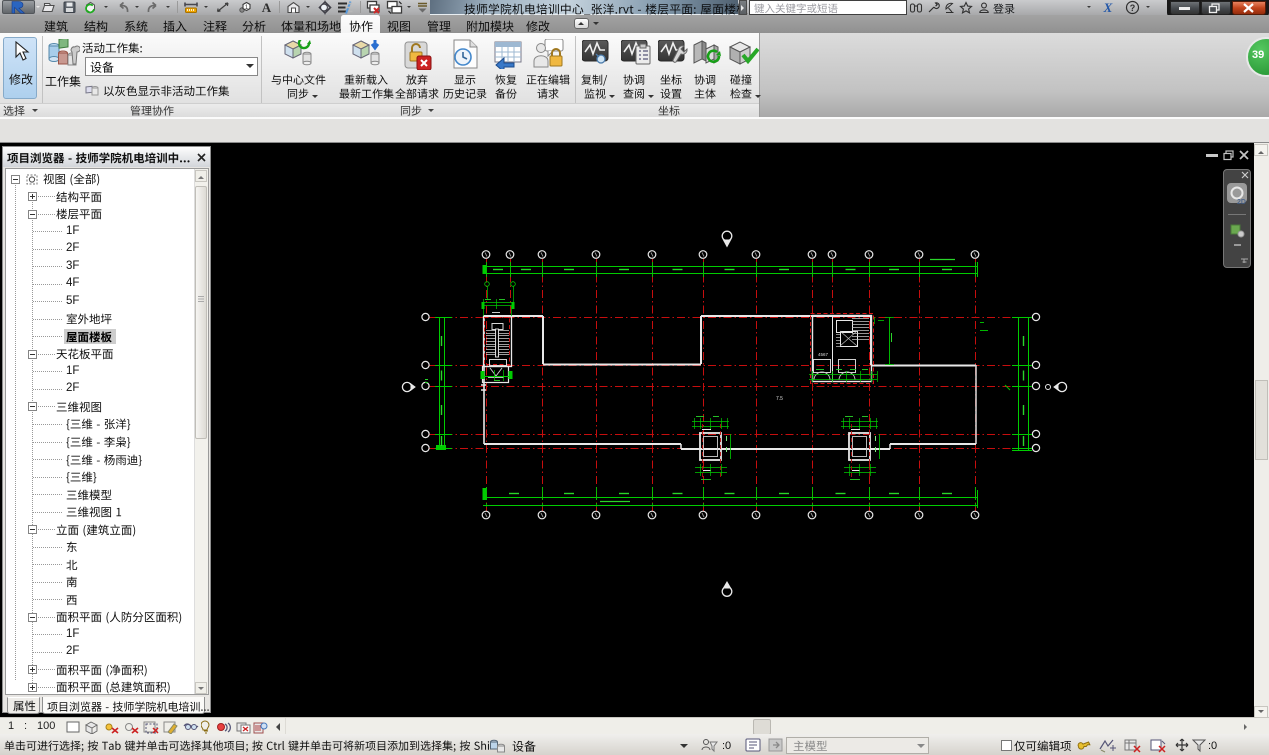  I want to click on svg-text: 4567, so click(823, 354).